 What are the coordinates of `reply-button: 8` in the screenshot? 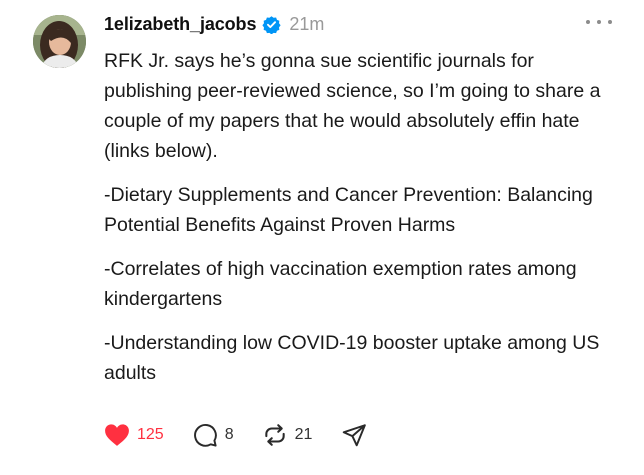 It's located at (213, 435).